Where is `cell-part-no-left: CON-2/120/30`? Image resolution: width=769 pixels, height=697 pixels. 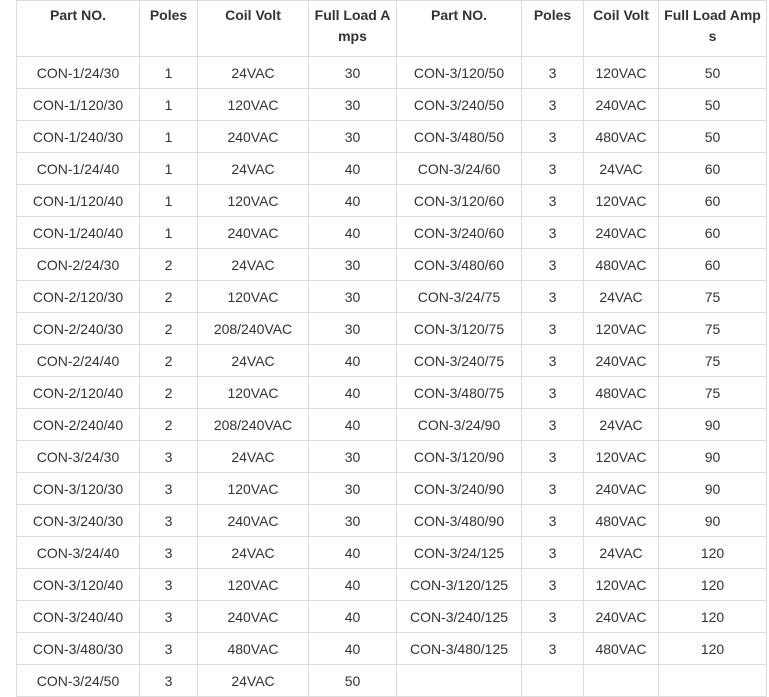
cell-part-no-left: CON-2/120/30 is located at coordinates (78, 296).